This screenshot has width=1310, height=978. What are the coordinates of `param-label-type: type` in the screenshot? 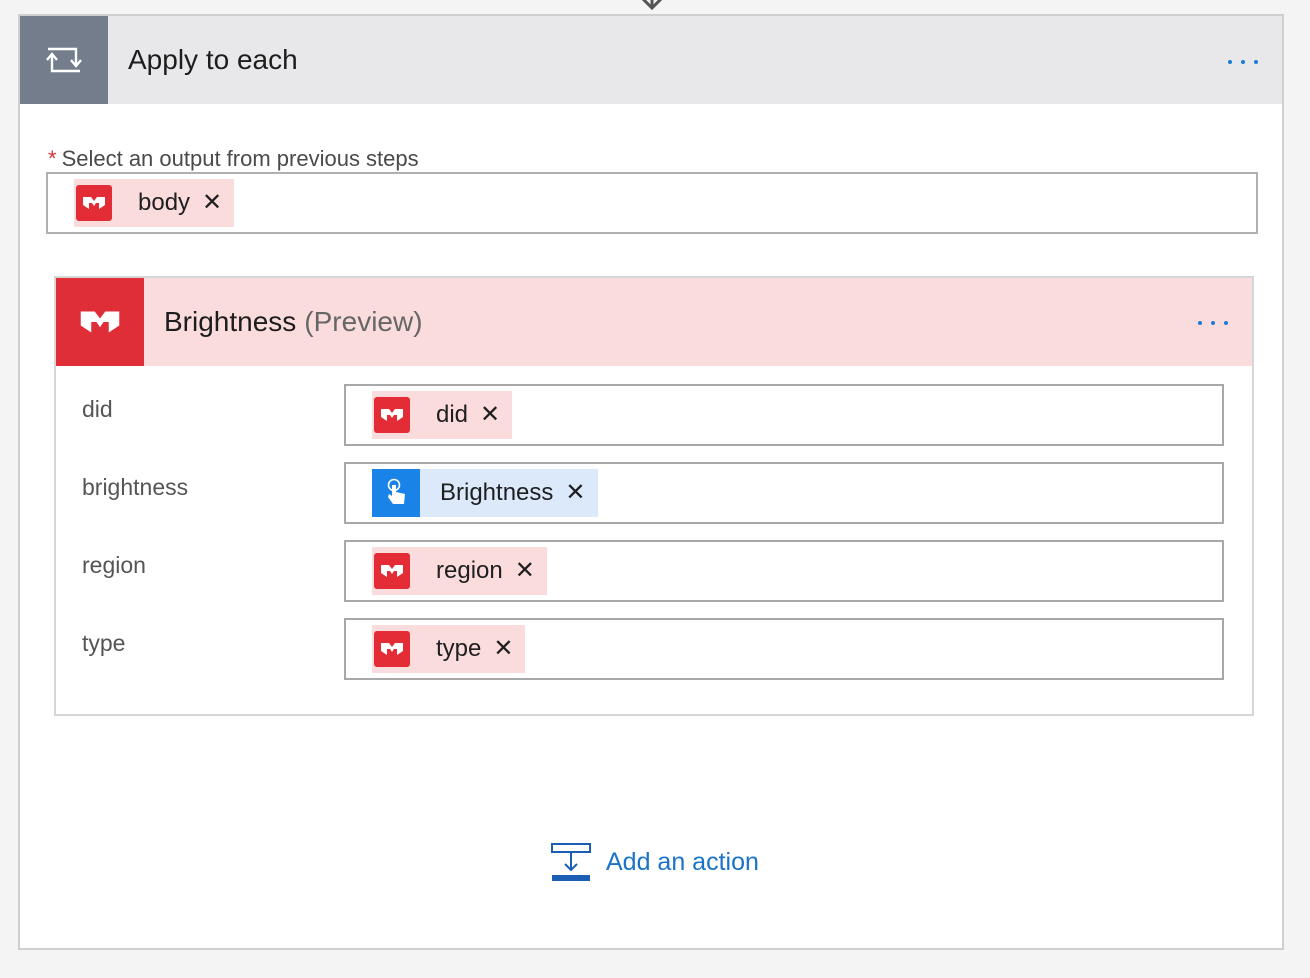 It's located at (104, 643).